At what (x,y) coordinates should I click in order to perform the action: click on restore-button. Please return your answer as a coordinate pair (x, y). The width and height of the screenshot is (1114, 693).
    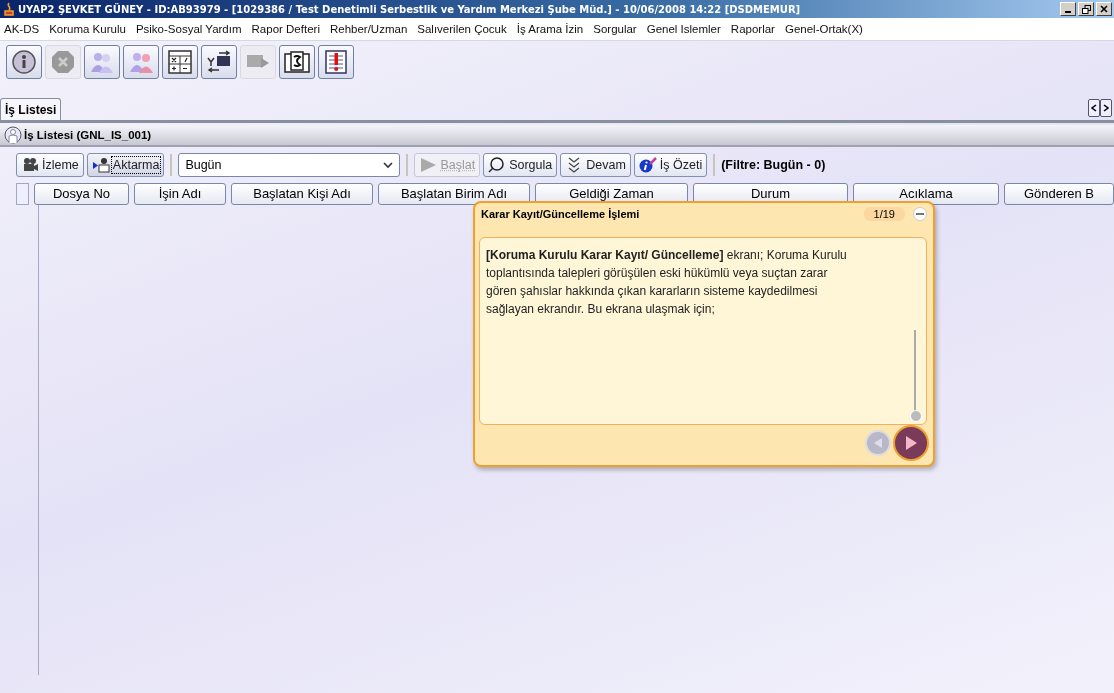
    Looking at the image, I should click on (1086, 9).